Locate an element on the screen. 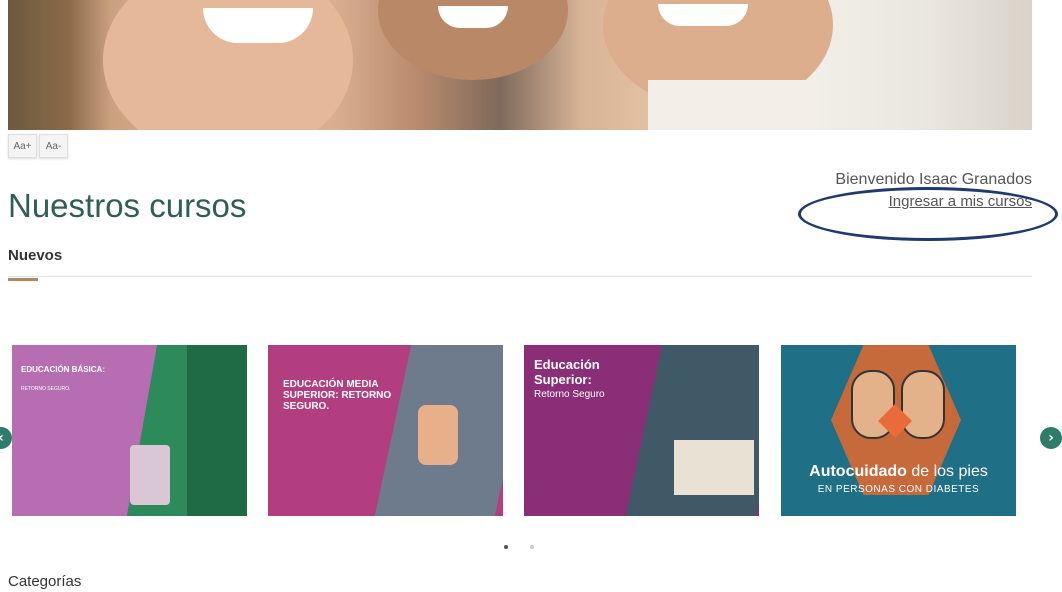 The width and height of the screenshot is (1062, 592). carousel-pagination is located at coordinates (519, 547).